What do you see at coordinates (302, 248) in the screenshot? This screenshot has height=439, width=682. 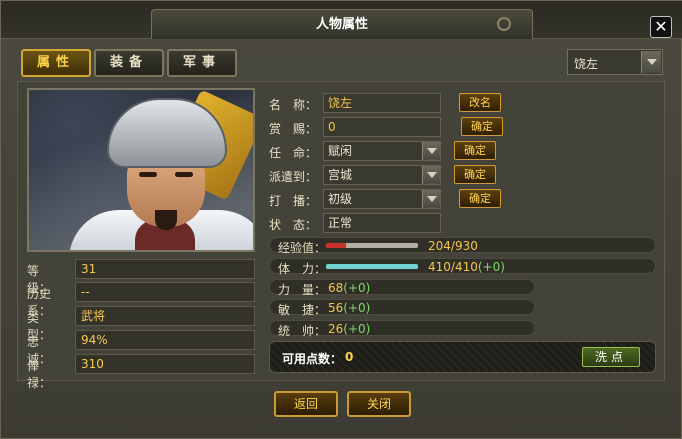 I see `exp-label: 经验值：` at bounding box center [302, 248].